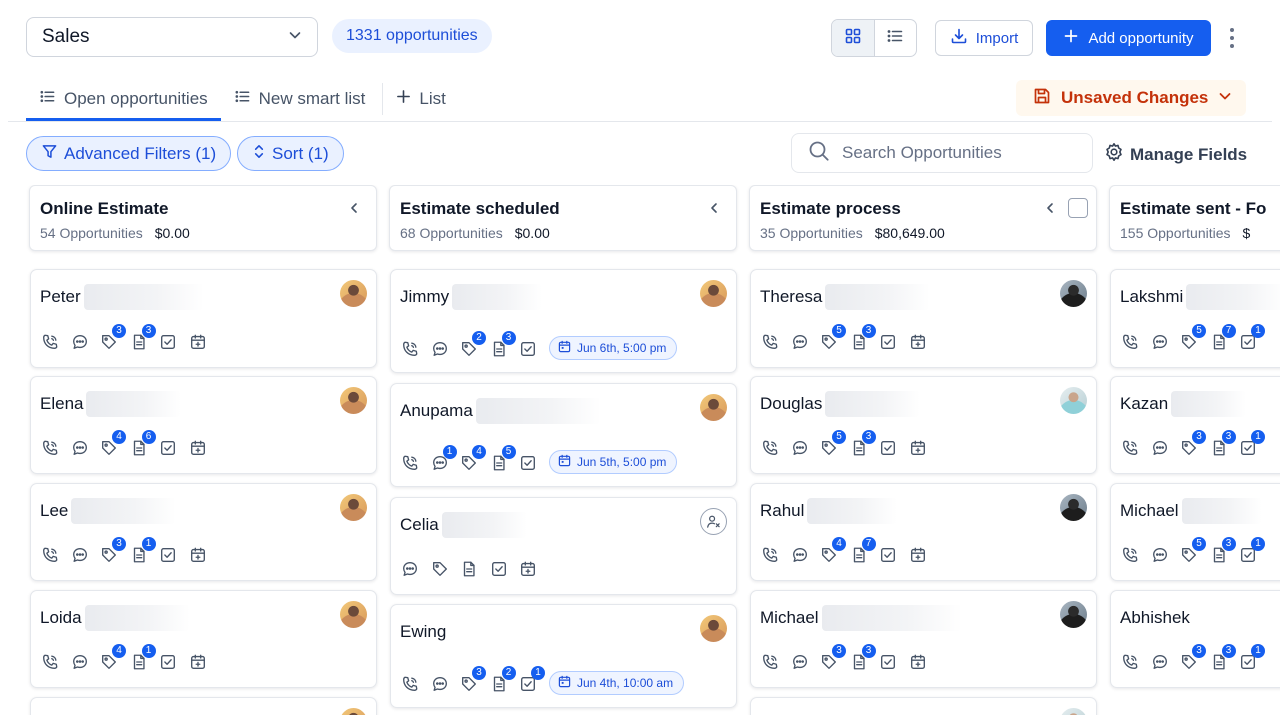  Describe the element at coordinates (1128, 38) in the screenshot. I see `add-opportunity-button: Add opportunity` at that location.